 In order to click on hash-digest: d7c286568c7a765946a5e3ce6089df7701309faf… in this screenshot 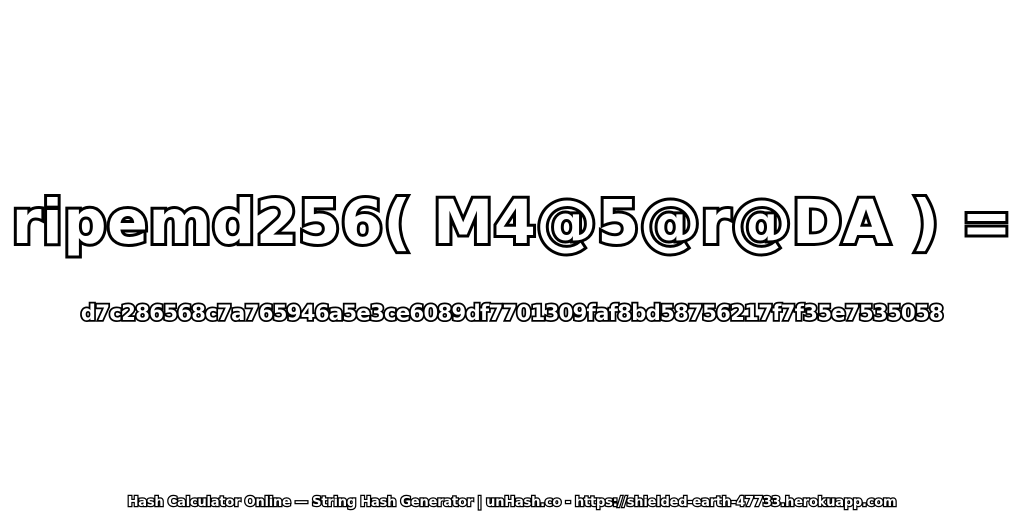, I will do `click(512, 313)`.